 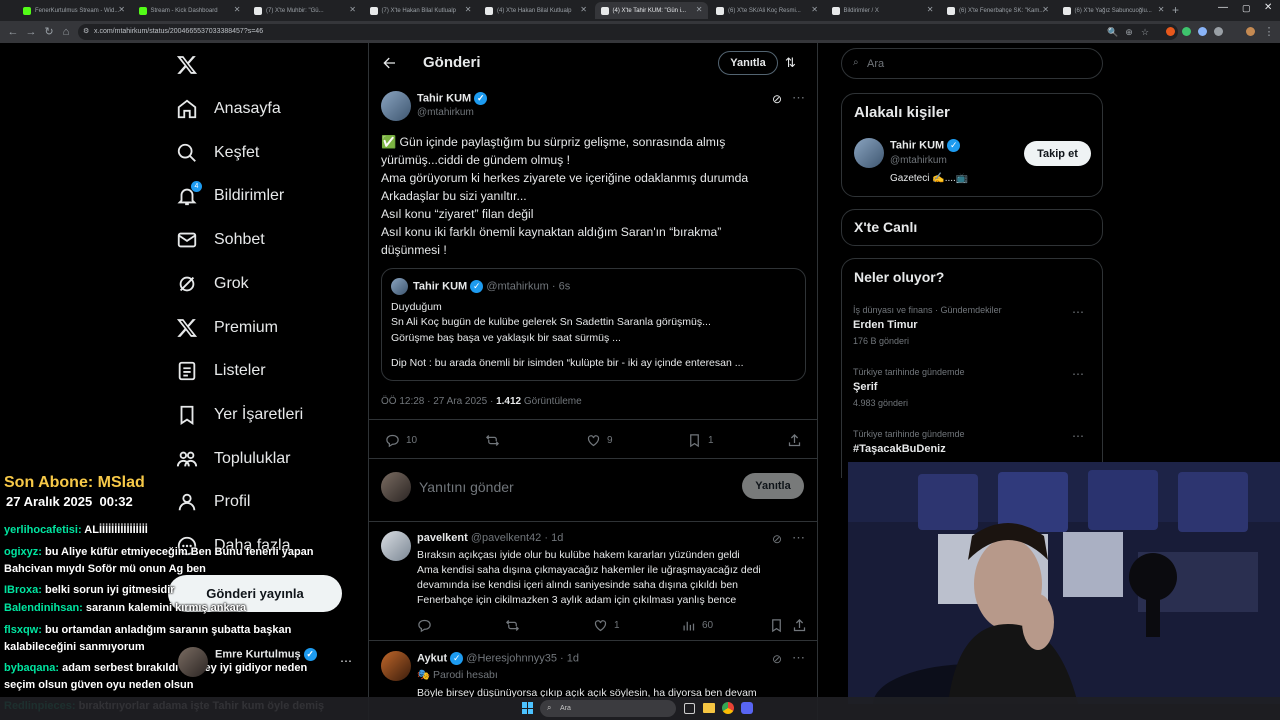 I want to click on new-tab-button: +, so click(x=1175, y=10).